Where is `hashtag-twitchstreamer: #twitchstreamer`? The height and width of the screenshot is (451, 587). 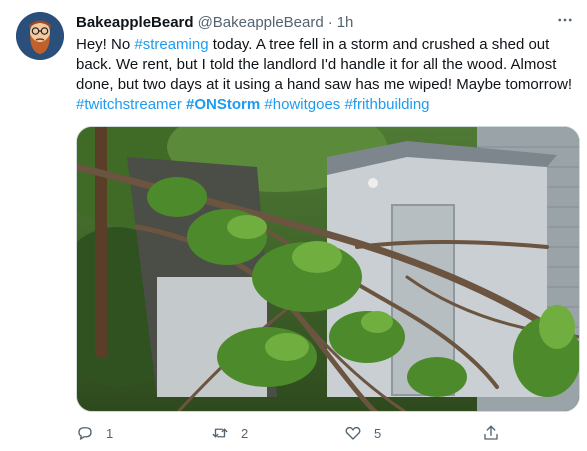 hashtag-twitchstreamer: #twitchstreamer is located at coordinates (129, 104).